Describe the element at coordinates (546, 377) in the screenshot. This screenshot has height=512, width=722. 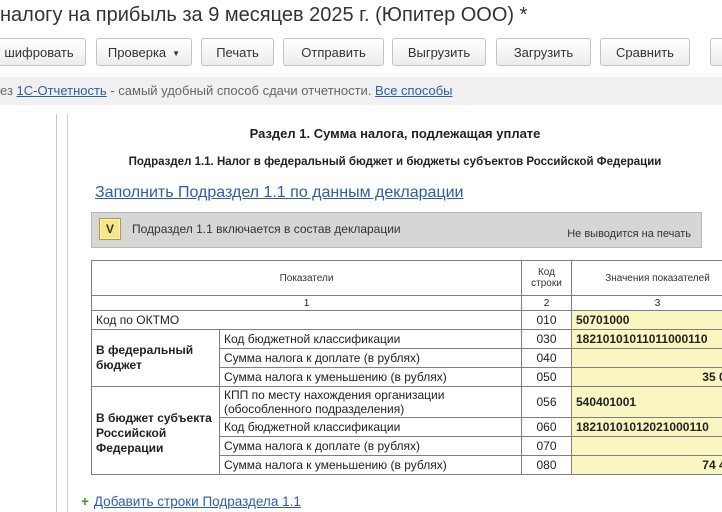
I see `line-code: 050` at that location.